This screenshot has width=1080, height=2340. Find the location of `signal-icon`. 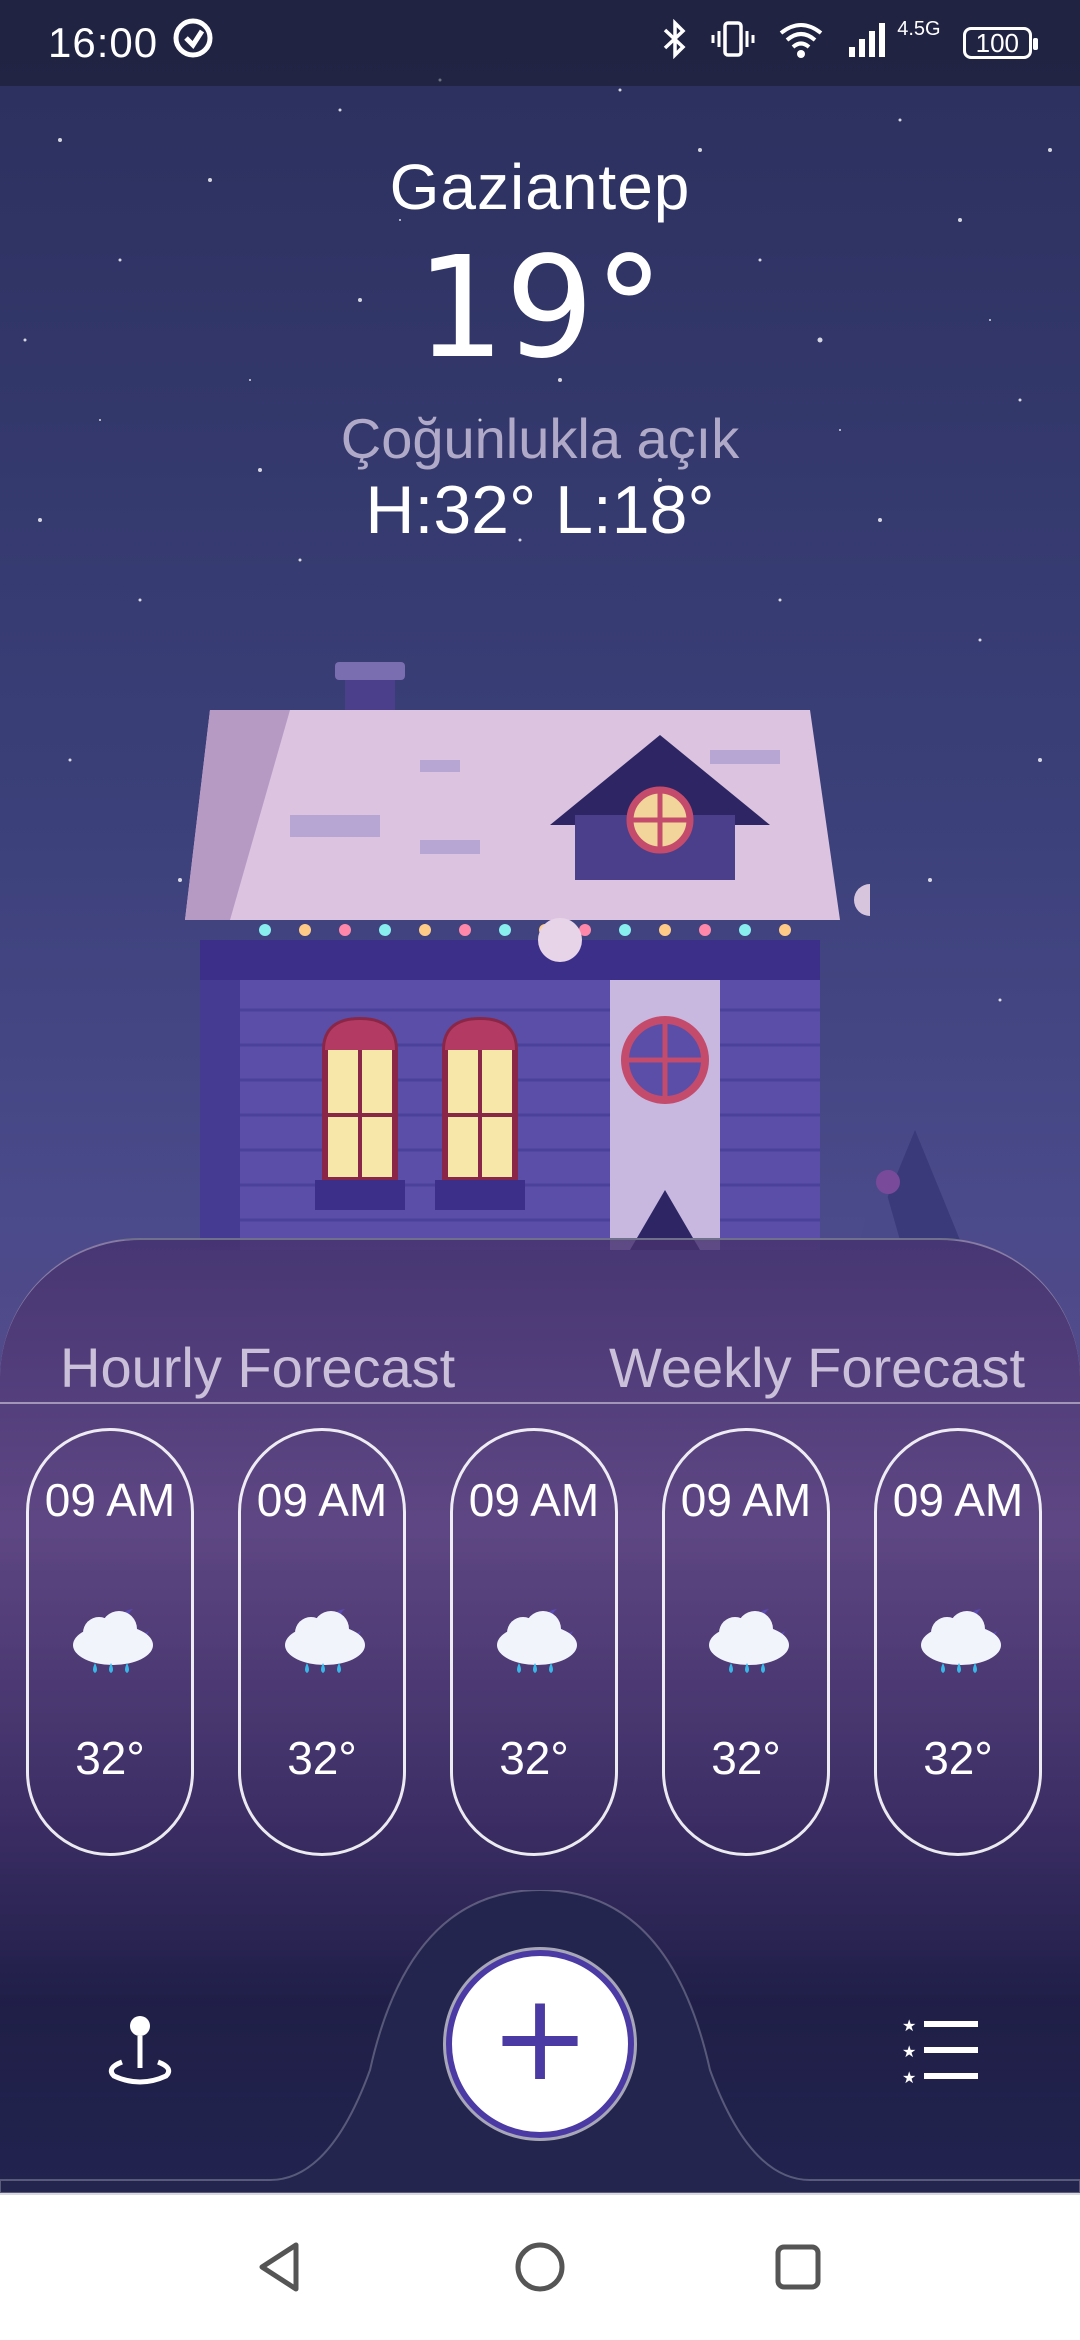

signal-icon is located at coordinates (870, 43).